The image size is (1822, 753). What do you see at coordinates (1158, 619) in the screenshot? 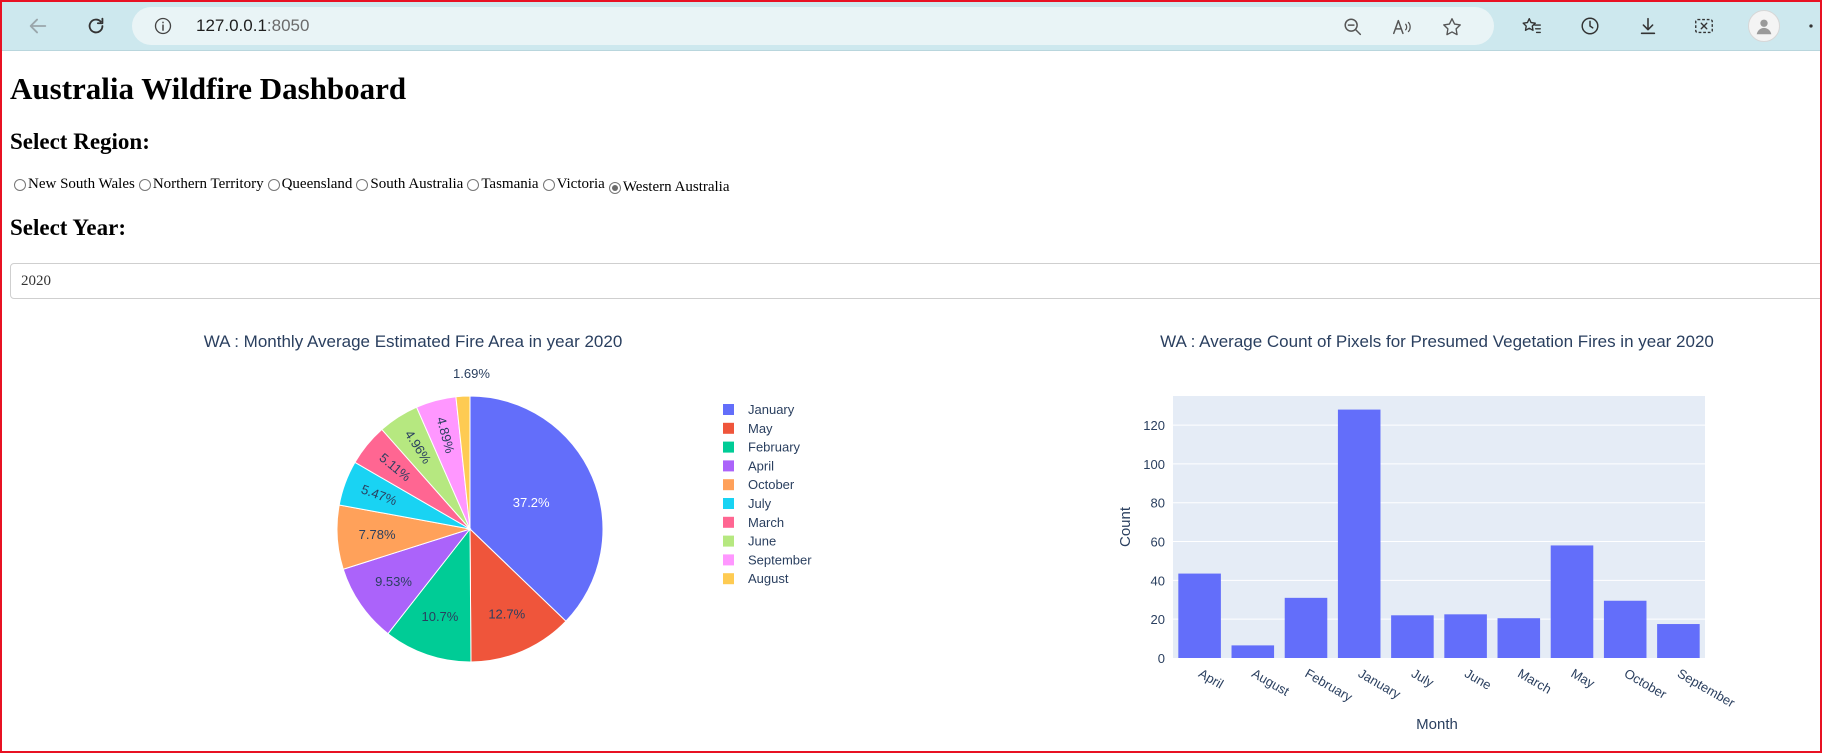
I see `y-tick-label: 20` at bounding box center [1158, 619].